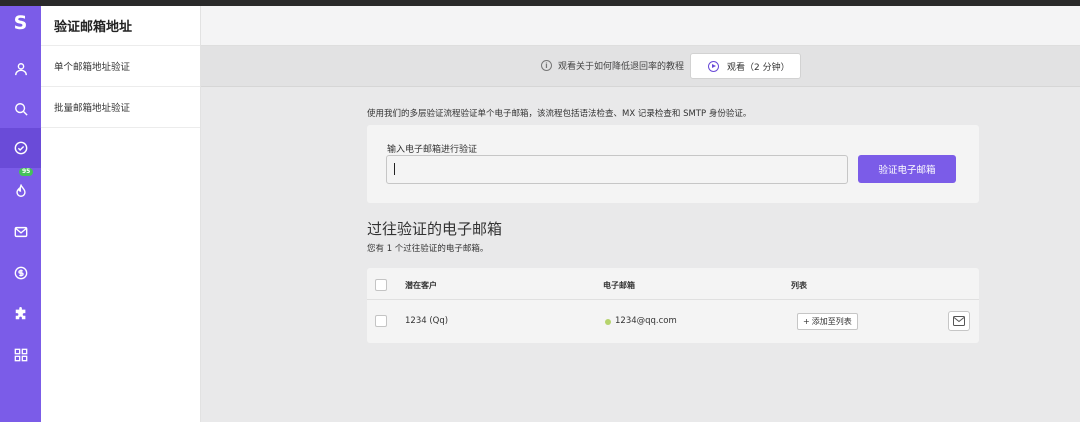  Describe the element at coordinates (20, 314) in the screenshot. I see `puzzle-icon` at that location.